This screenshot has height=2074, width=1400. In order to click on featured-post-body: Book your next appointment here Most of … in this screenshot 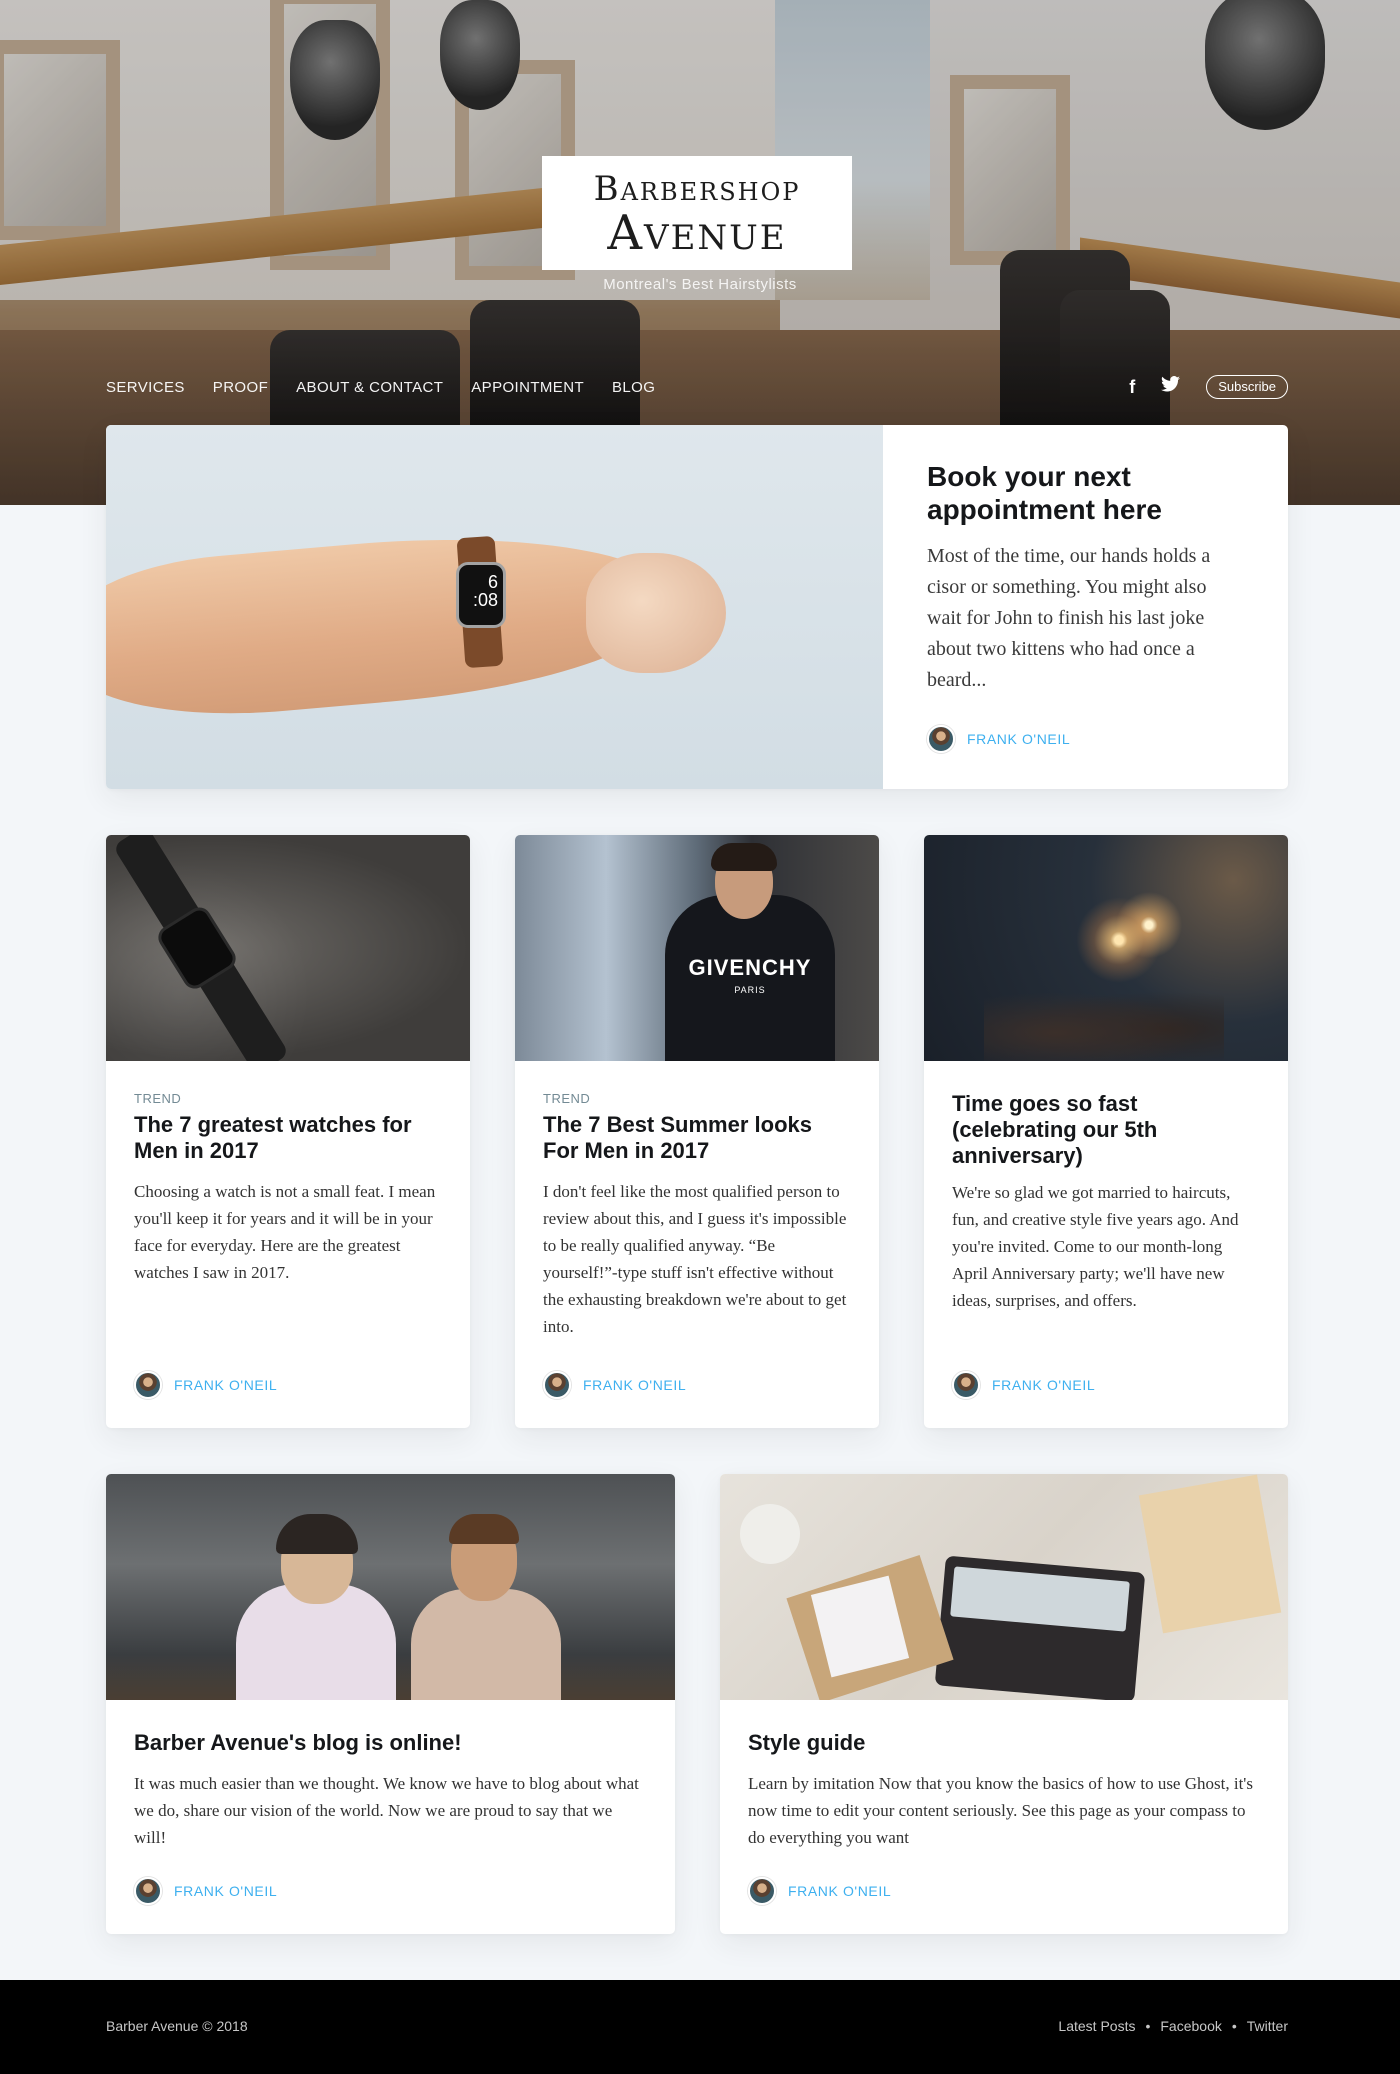, I will do `click(1085, 607)`.